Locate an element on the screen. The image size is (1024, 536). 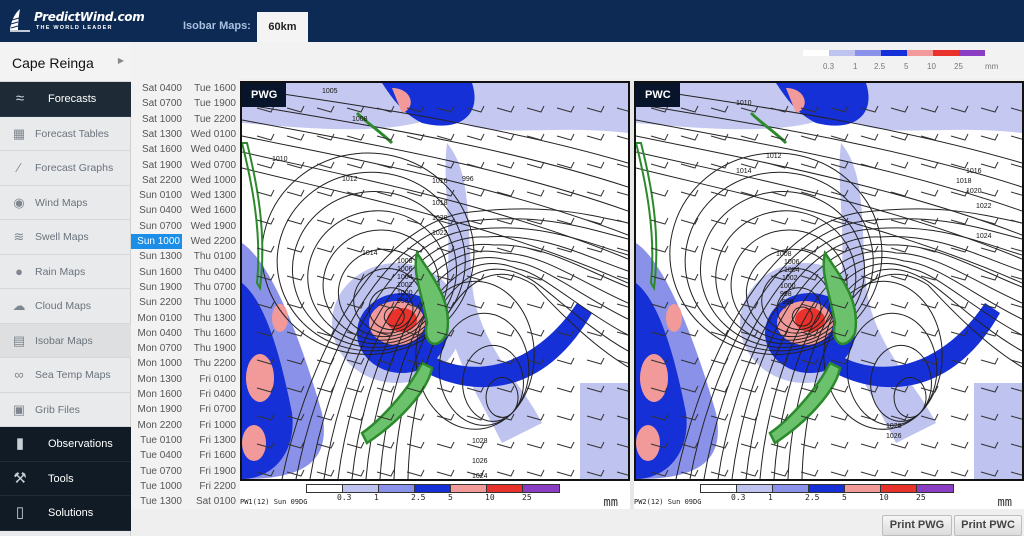
time-option: Thu 1600 is located at coordinates (212, 333).